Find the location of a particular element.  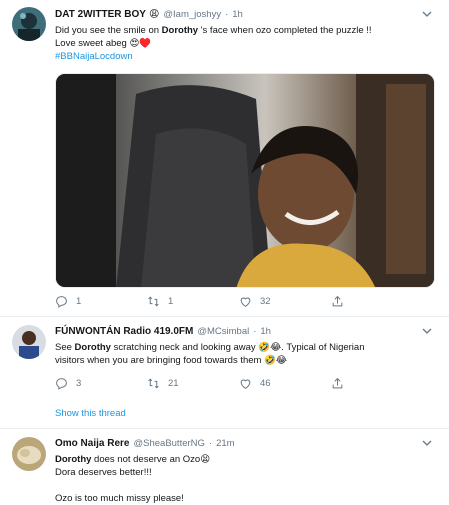

retweet-button: 21 is located at coordinates (193, 383).